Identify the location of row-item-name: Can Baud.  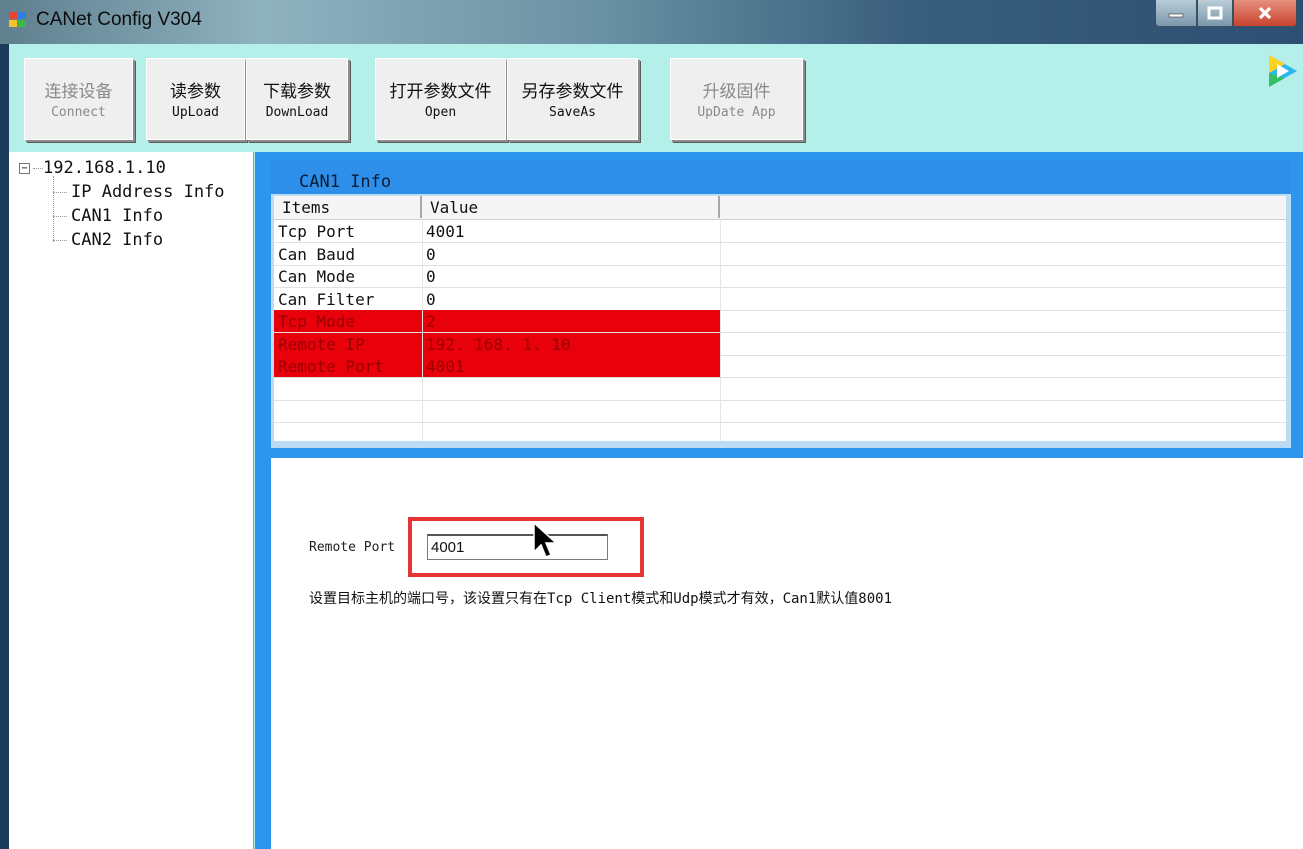
(348, 254).